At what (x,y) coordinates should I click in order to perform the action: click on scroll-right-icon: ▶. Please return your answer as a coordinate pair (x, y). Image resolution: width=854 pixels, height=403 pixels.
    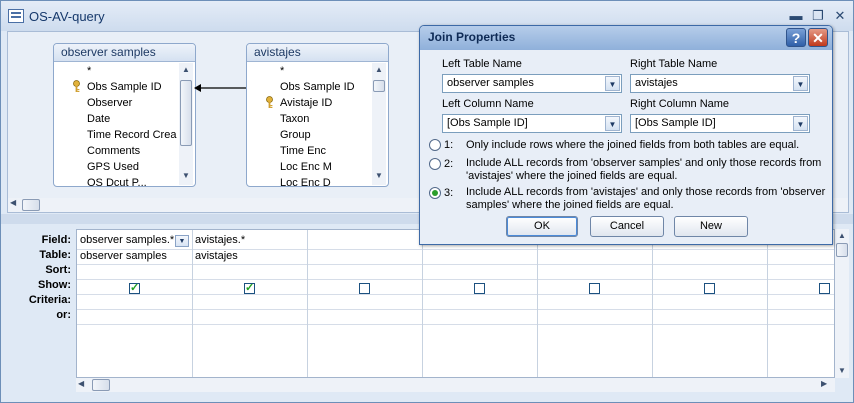
    Looking at the image, I should click on (824, 383).